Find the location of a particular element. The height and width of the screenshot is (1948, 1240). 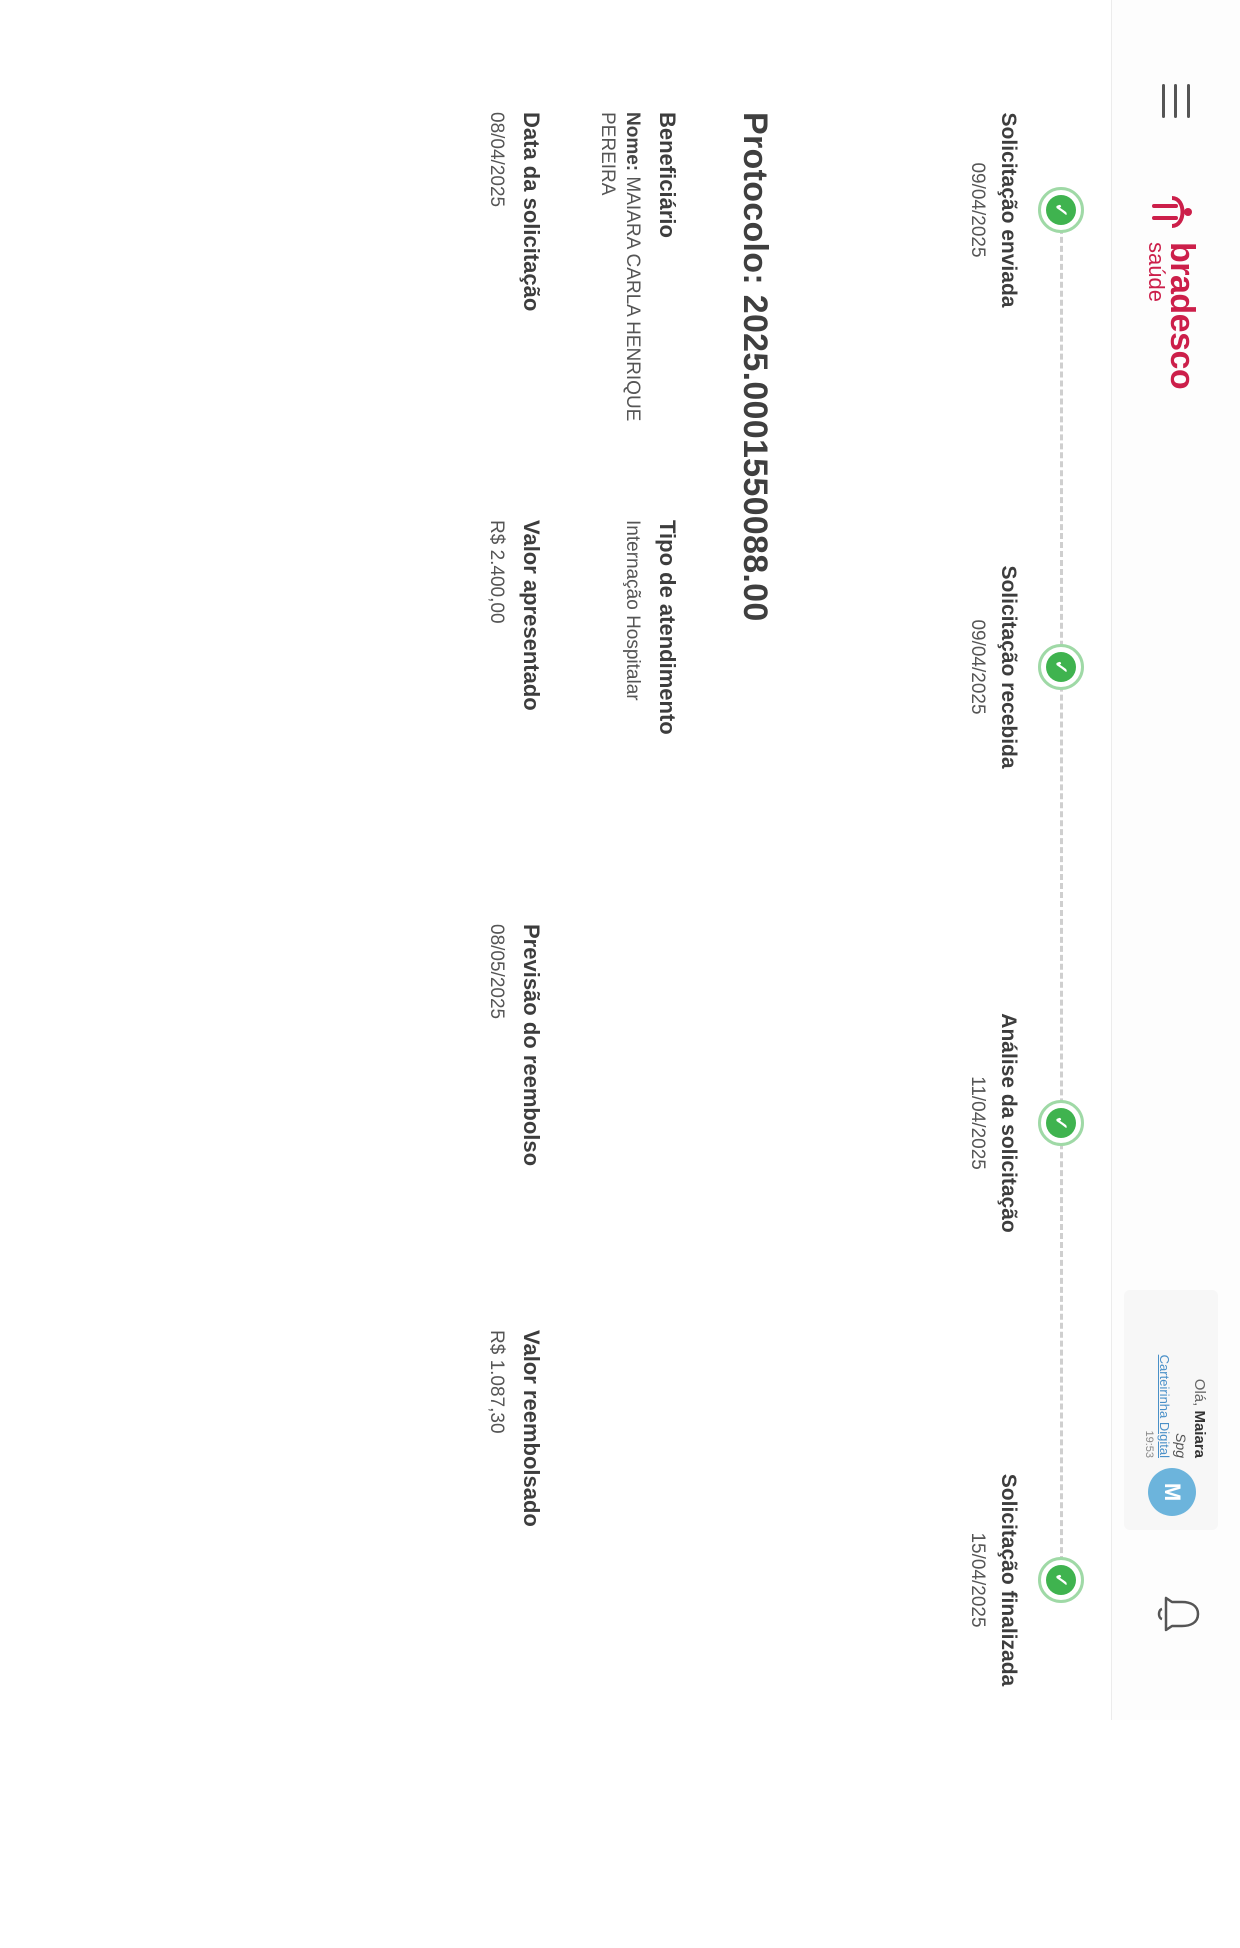

beneficiary-label: Beneficiário is located at coordinates (667, 175).